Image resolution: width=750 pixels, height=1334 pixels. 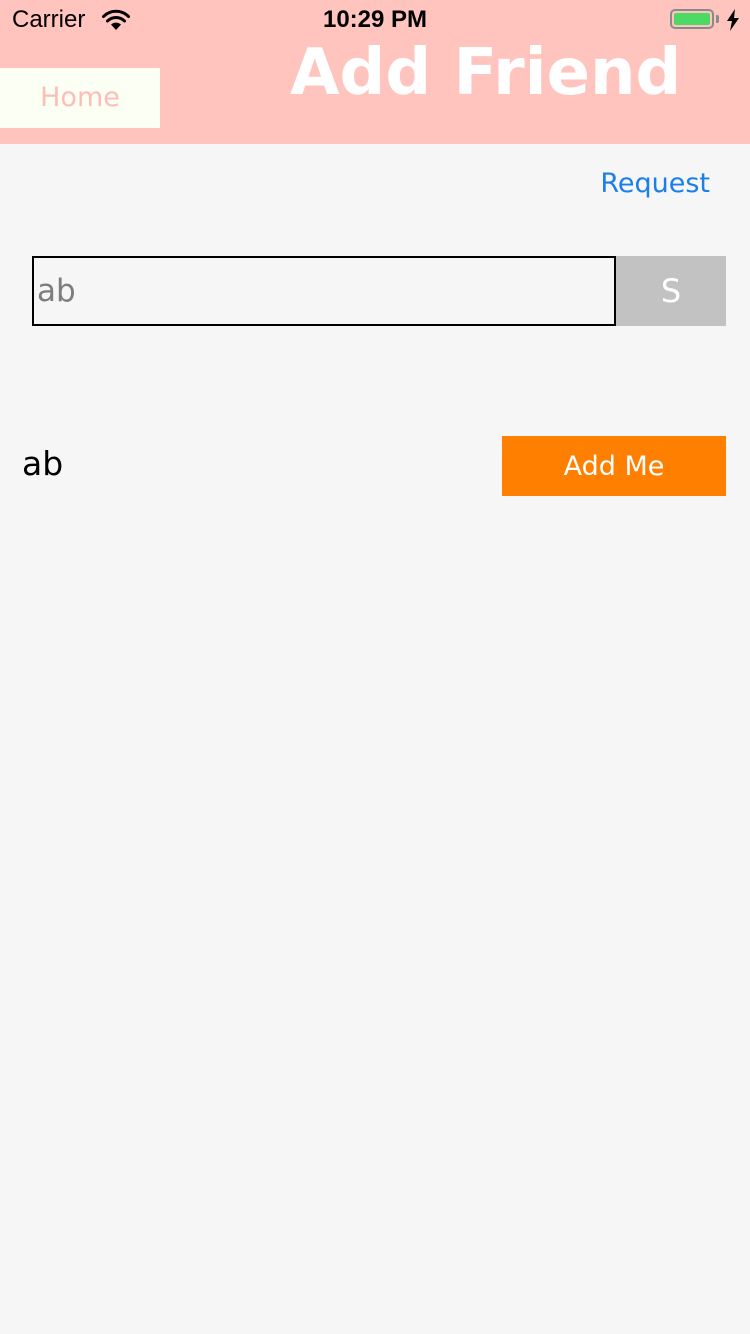 I want to click on charging-bolt-icon, so click(x=733, y=20).